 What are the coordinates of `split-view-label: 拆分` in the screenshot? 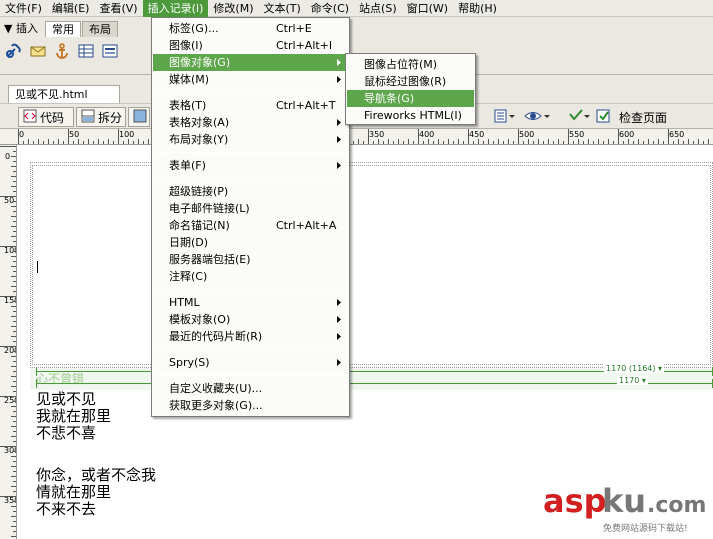 It's located at (110, 117).